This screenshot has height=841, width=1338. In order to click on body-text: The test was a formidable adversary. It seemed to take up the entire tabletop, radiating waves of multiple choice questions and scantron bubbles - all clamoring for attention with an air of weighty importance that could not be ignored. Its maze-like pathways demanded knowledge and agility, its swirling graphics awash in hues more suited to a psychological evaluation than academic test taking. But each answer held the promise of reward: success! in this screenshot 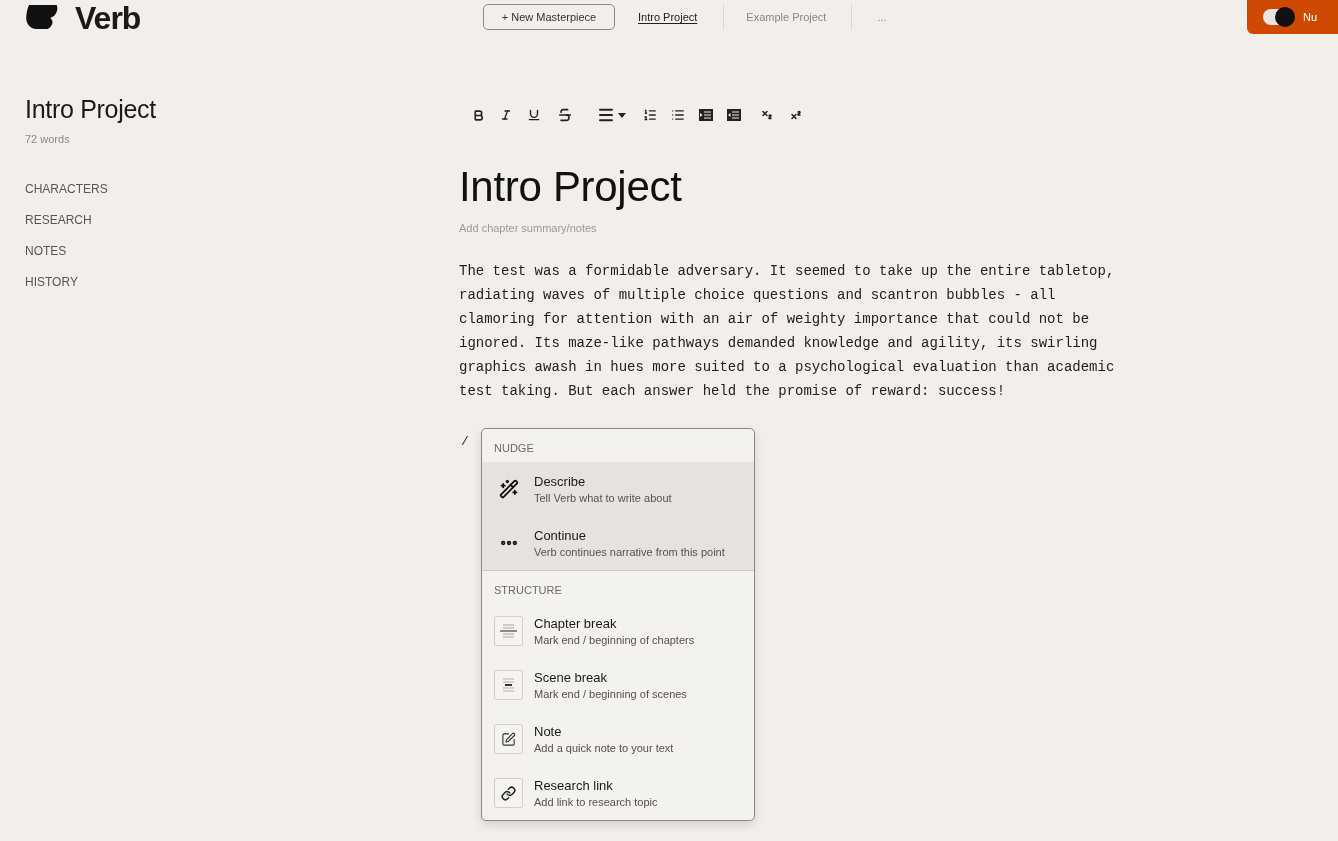, I will do `click(787, 331)`.